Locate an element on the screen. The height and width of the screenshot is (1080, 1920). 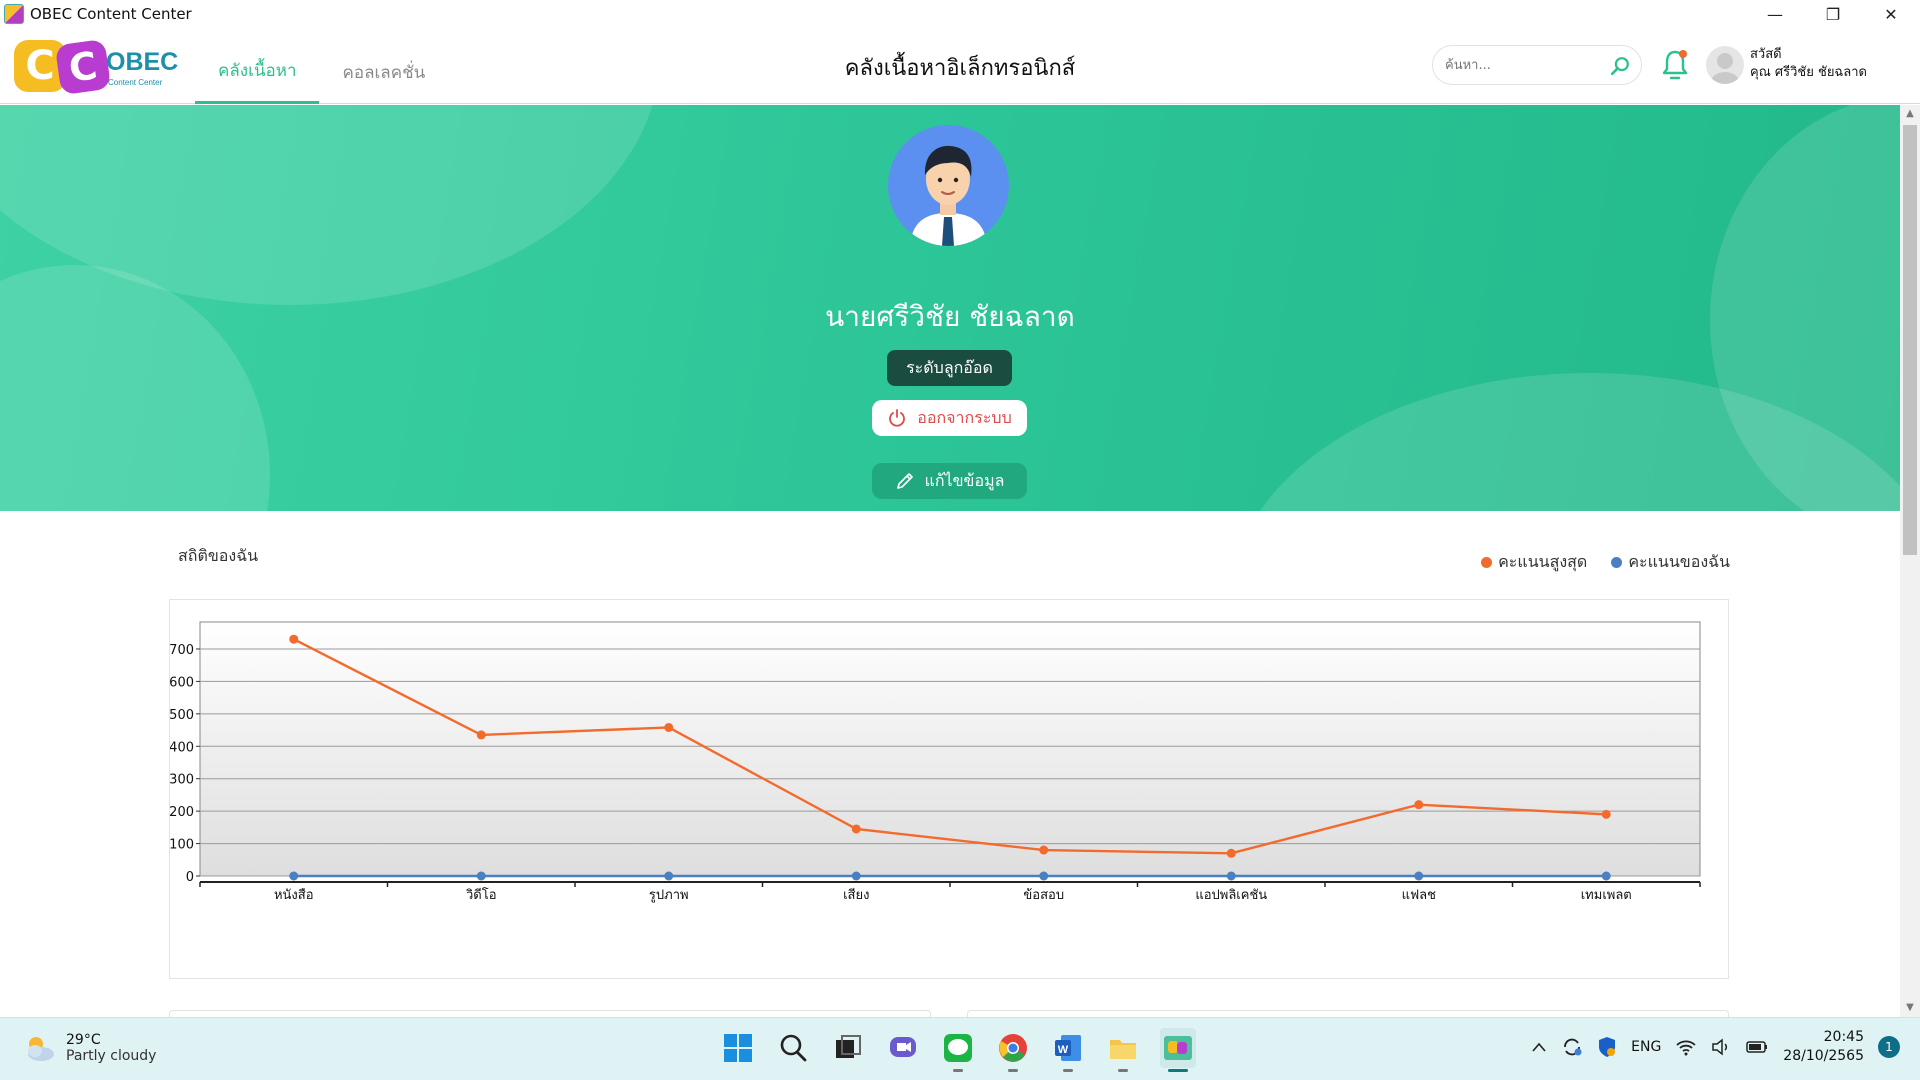
window-titlebar: OBEC Content Center — ❐ ✕ is located at coordinates (960, 14).